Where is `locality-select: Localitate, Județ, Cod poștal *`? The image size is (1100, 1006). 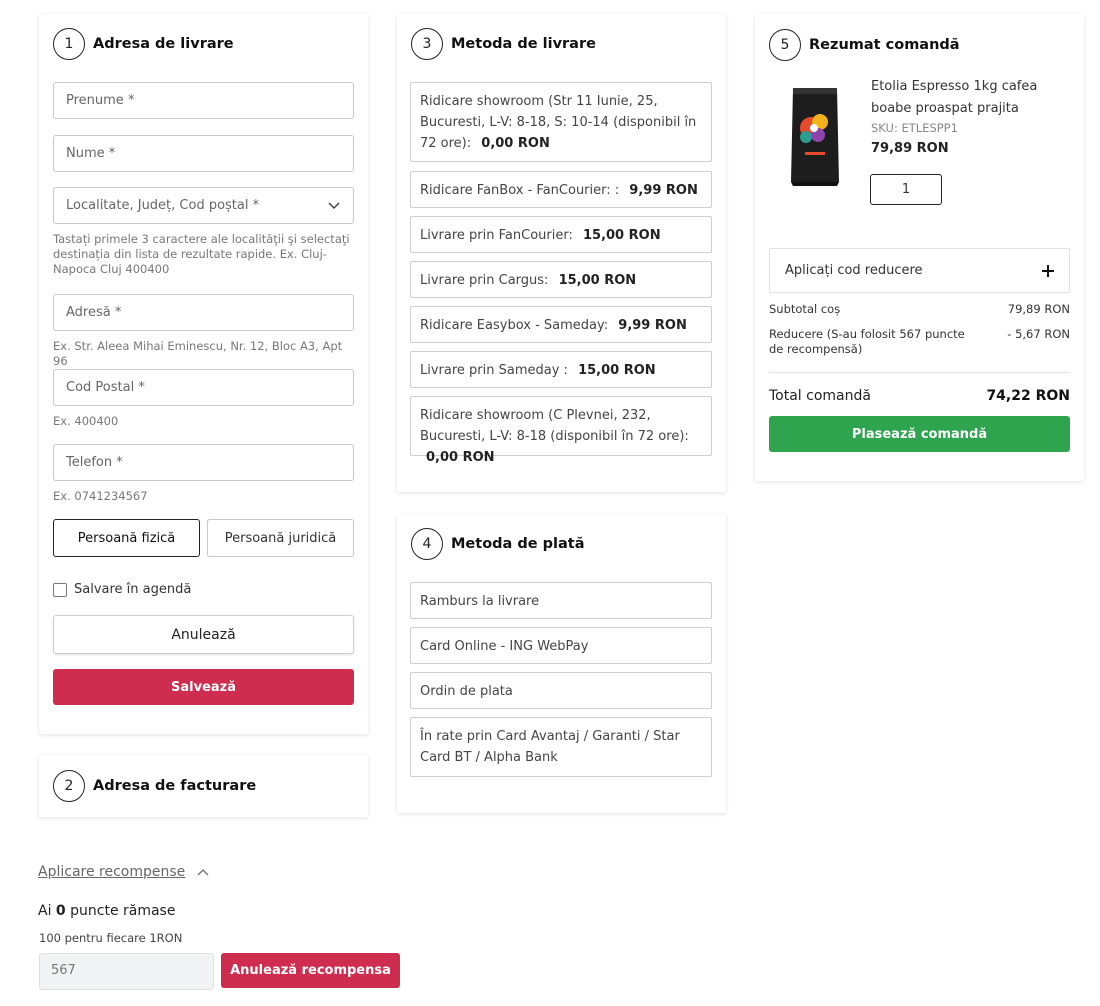
locality-select: Localitate, Județ, Cod poștal * is located at coordinates (203, 205).